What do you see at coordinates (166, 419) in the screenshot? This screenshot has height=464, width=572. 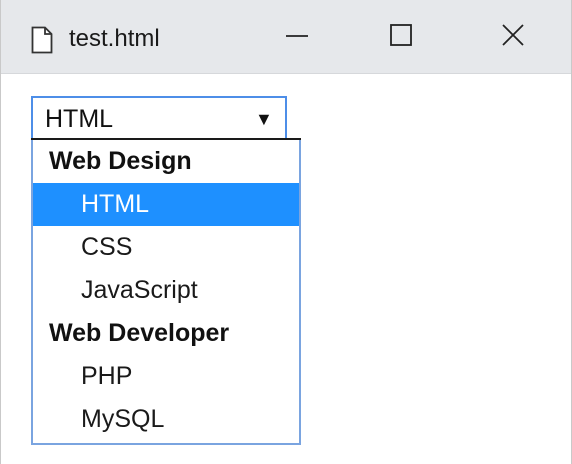 I see `option-mysql: MySQL` at bounding box center [166, 419].